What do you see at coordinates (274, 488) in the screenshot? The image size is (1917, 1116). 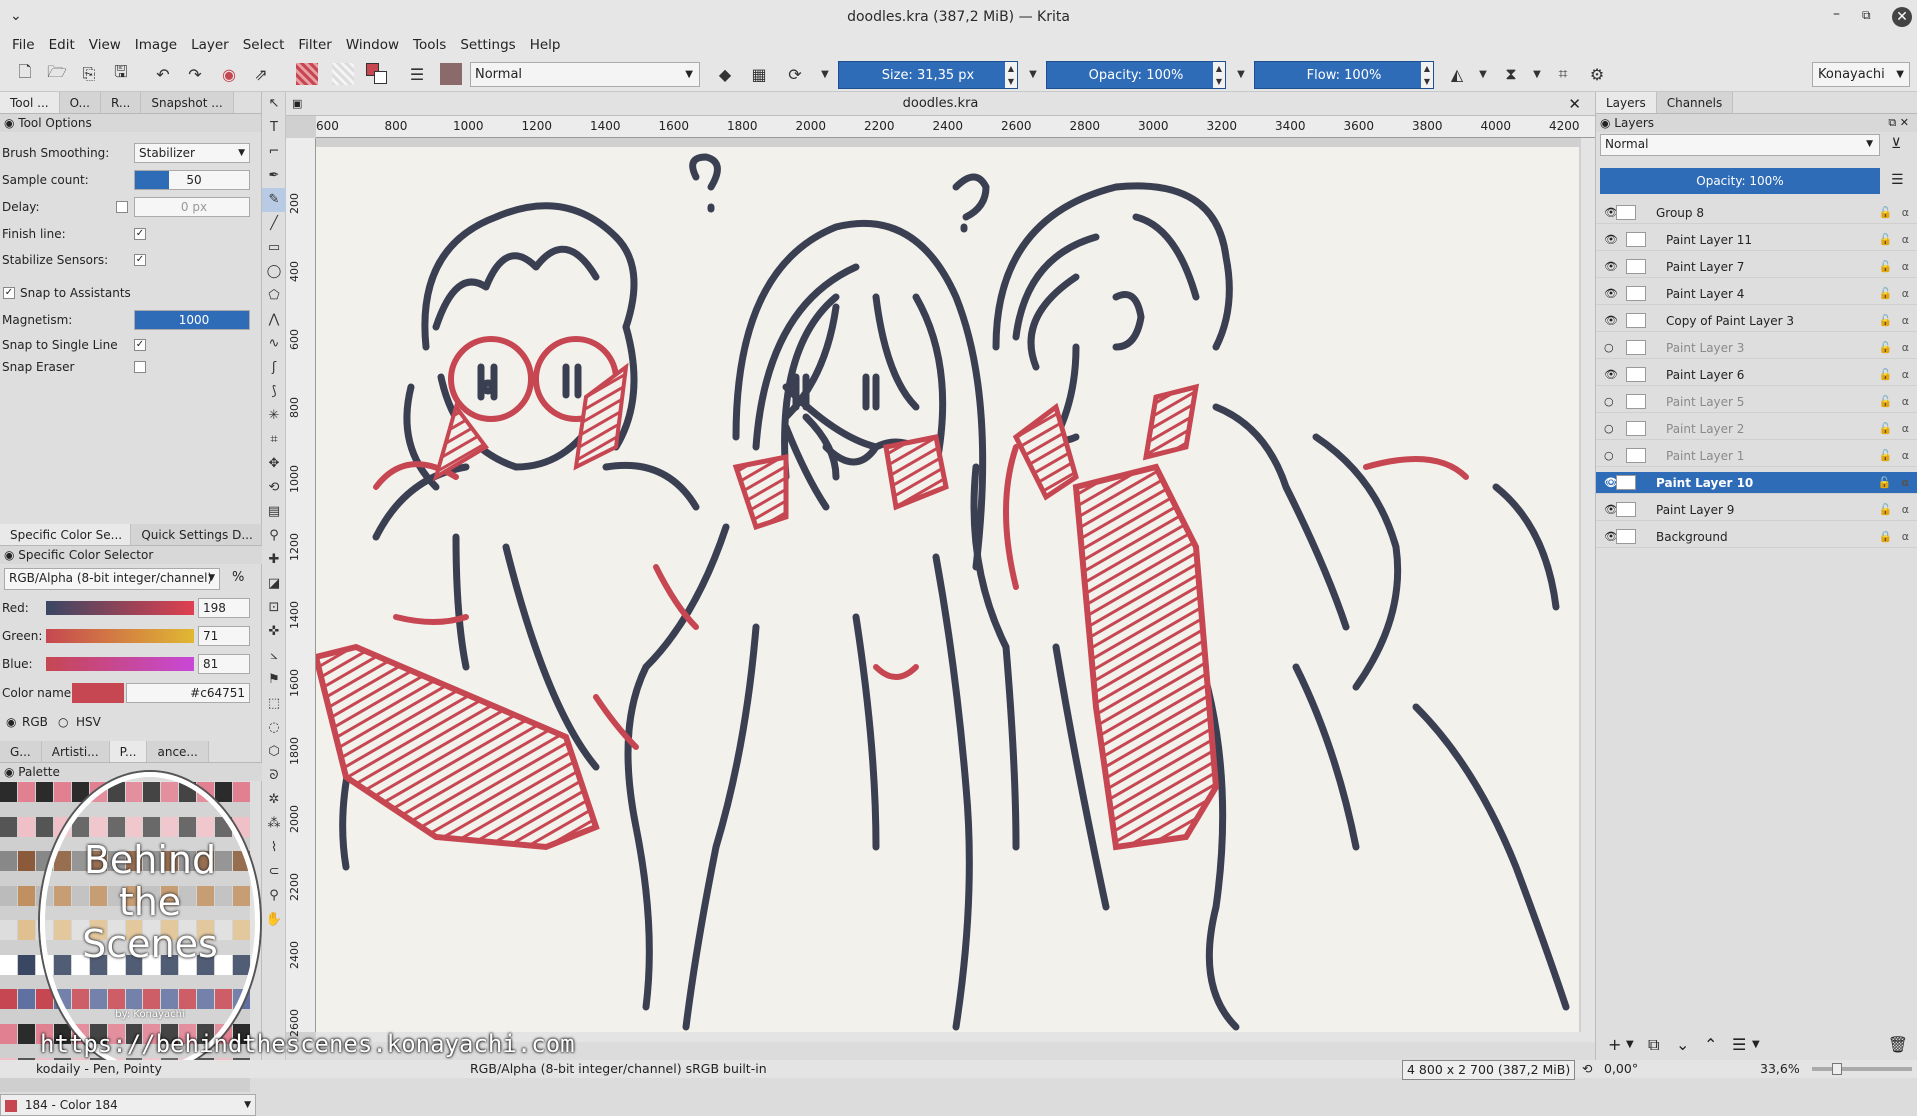 I see `transform-tool-icon: ⟲` at bounding box center [274, 488].